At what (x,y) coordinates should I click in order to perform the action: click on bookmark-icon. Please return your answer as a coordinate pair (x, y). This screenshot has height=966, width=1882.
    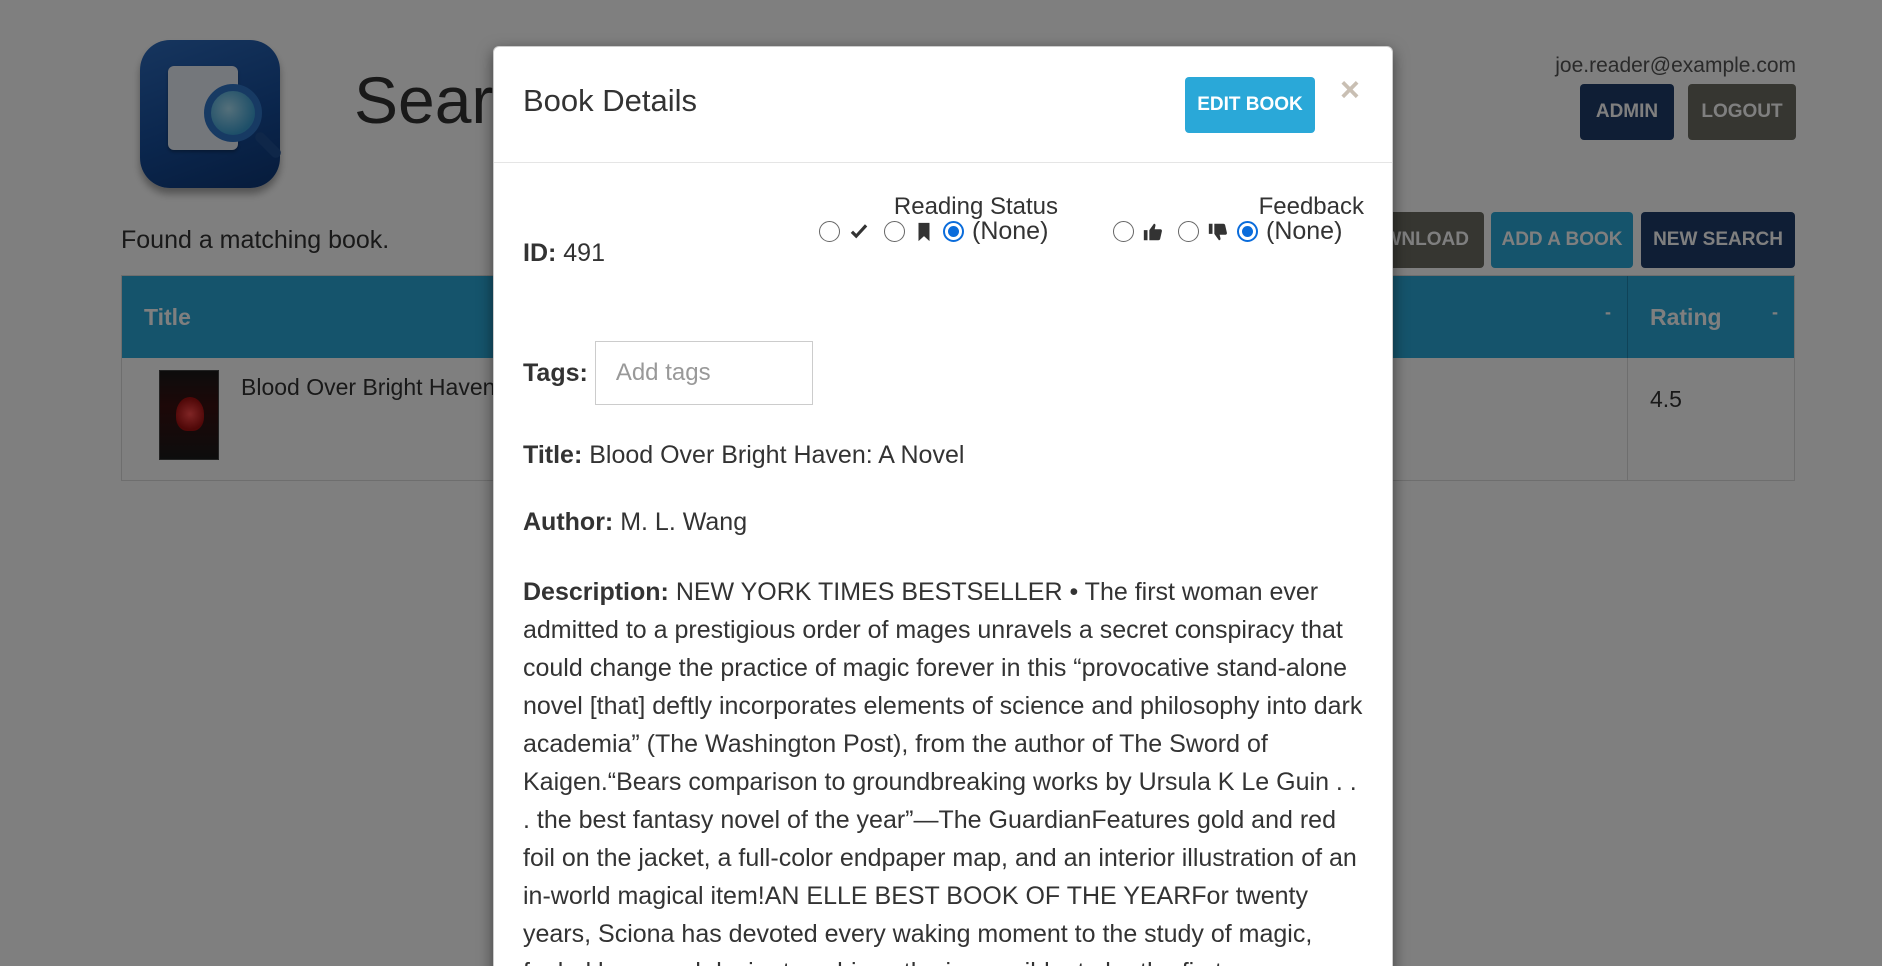
    Looking at the image, I should click on (924, 232).